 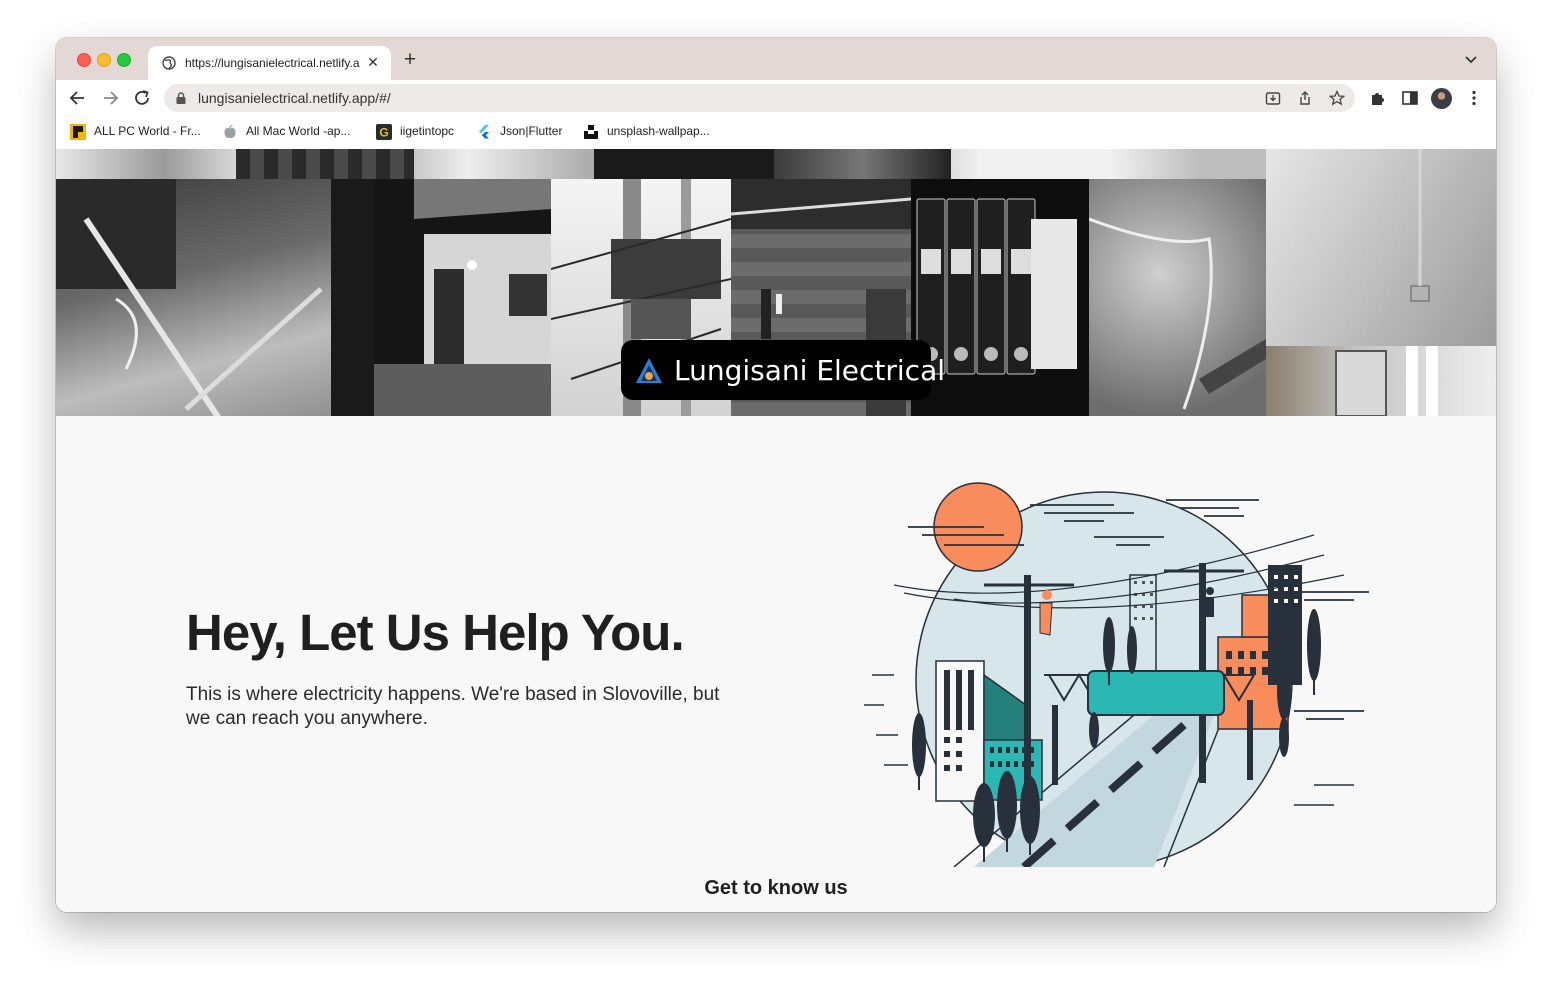 I want to click on new-tab-button: +, so click(x=410, y=59).